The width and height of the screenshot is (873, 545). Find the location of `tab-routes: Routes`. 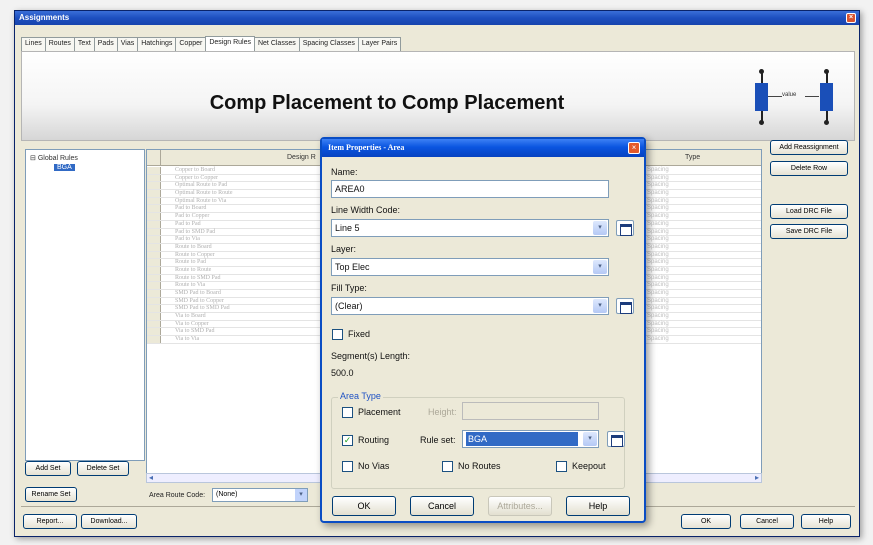

tab-routes: Routes is located at coordinates (59, 44).